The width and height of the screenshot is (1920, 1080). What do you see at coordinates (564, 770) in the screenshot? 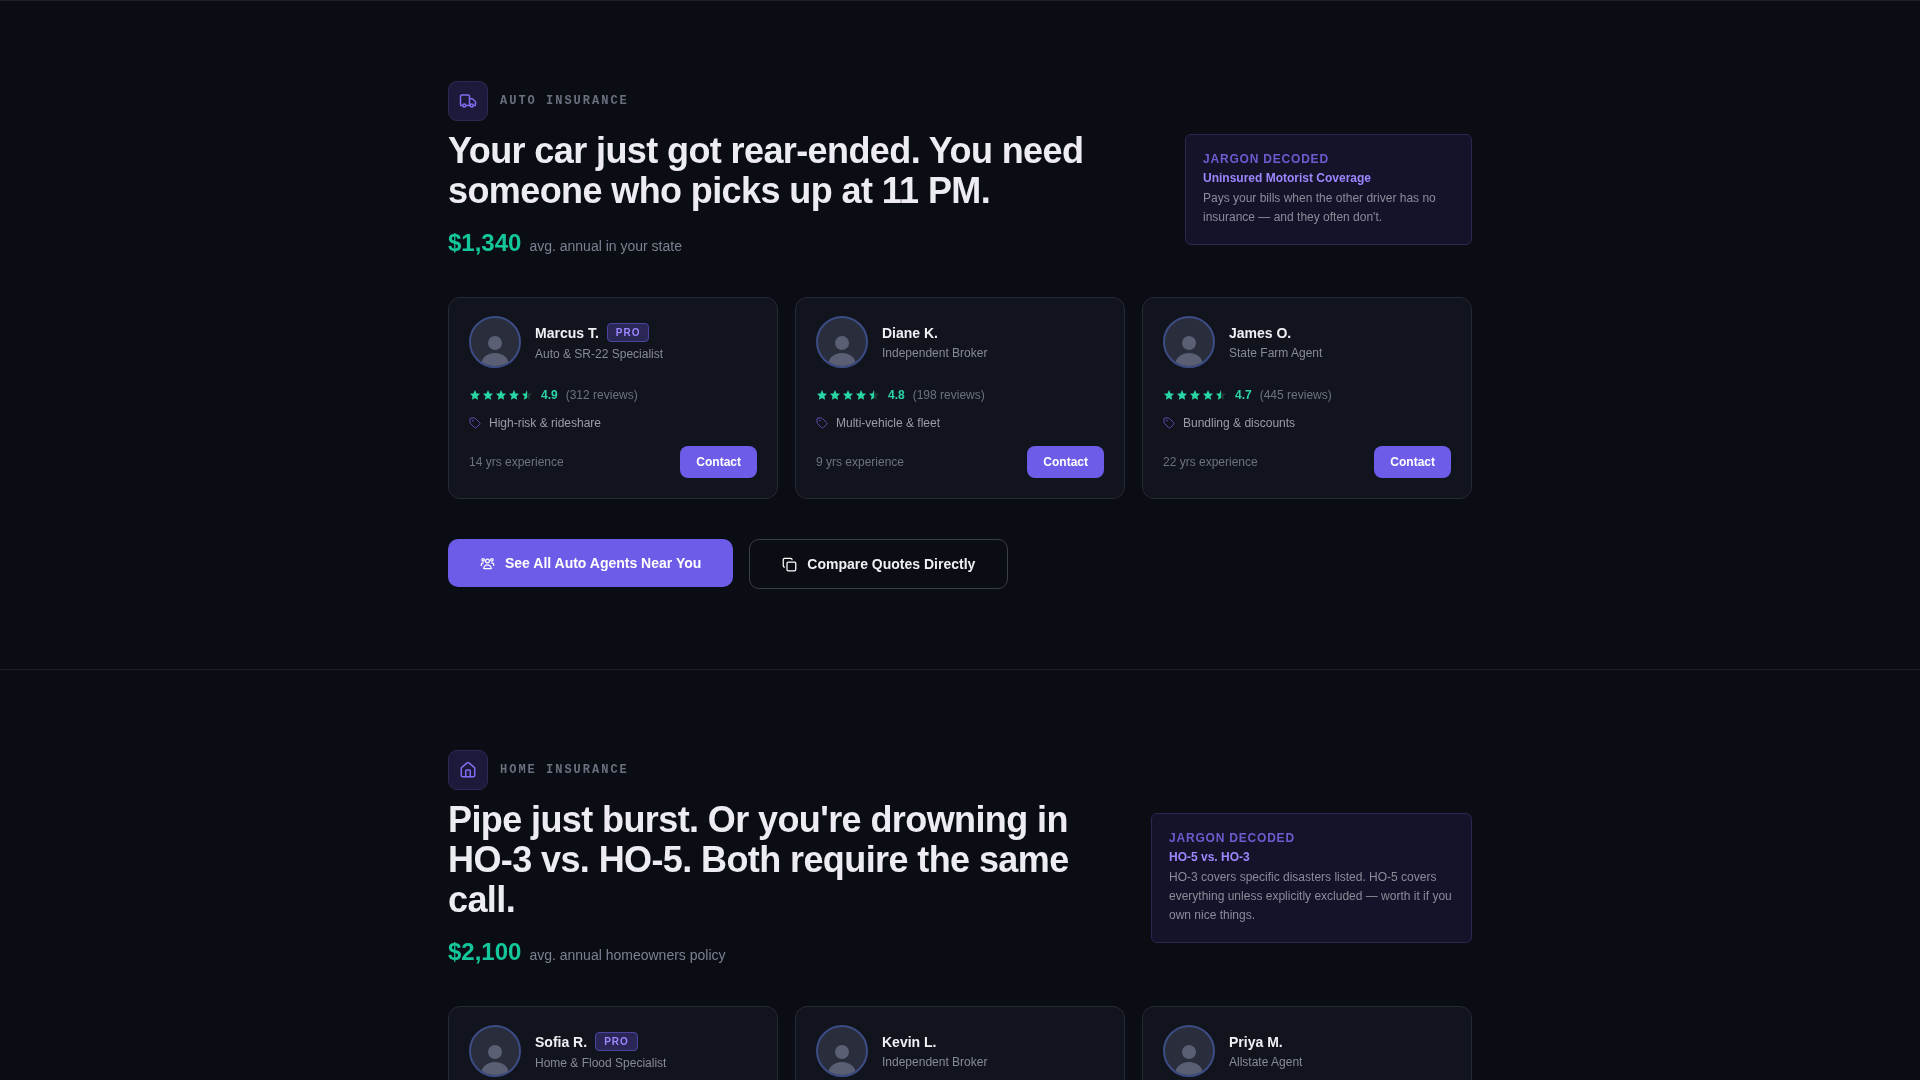
I see `section-label: HOME INSURANCE` at bounding box center [564, 770].